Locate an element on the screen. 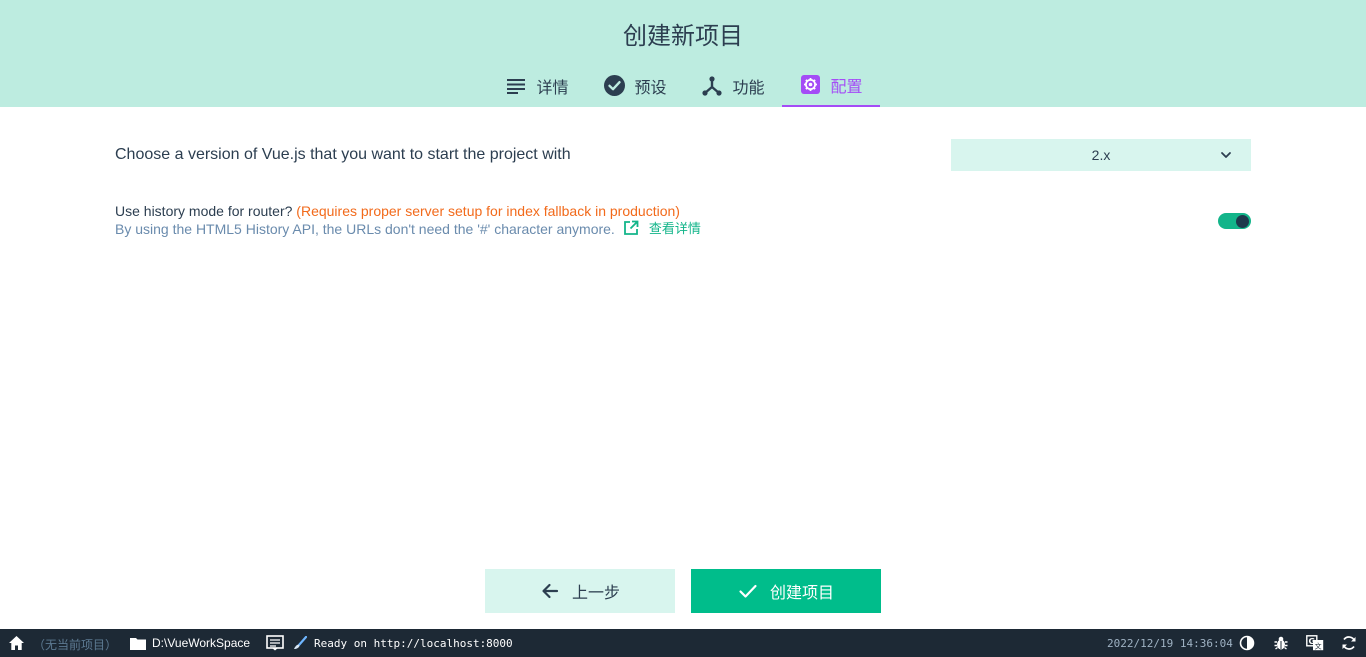 This screenshot has width=1366, height=657. history-mode-label: Use history mode for router? is located at coordinates (204, 211).